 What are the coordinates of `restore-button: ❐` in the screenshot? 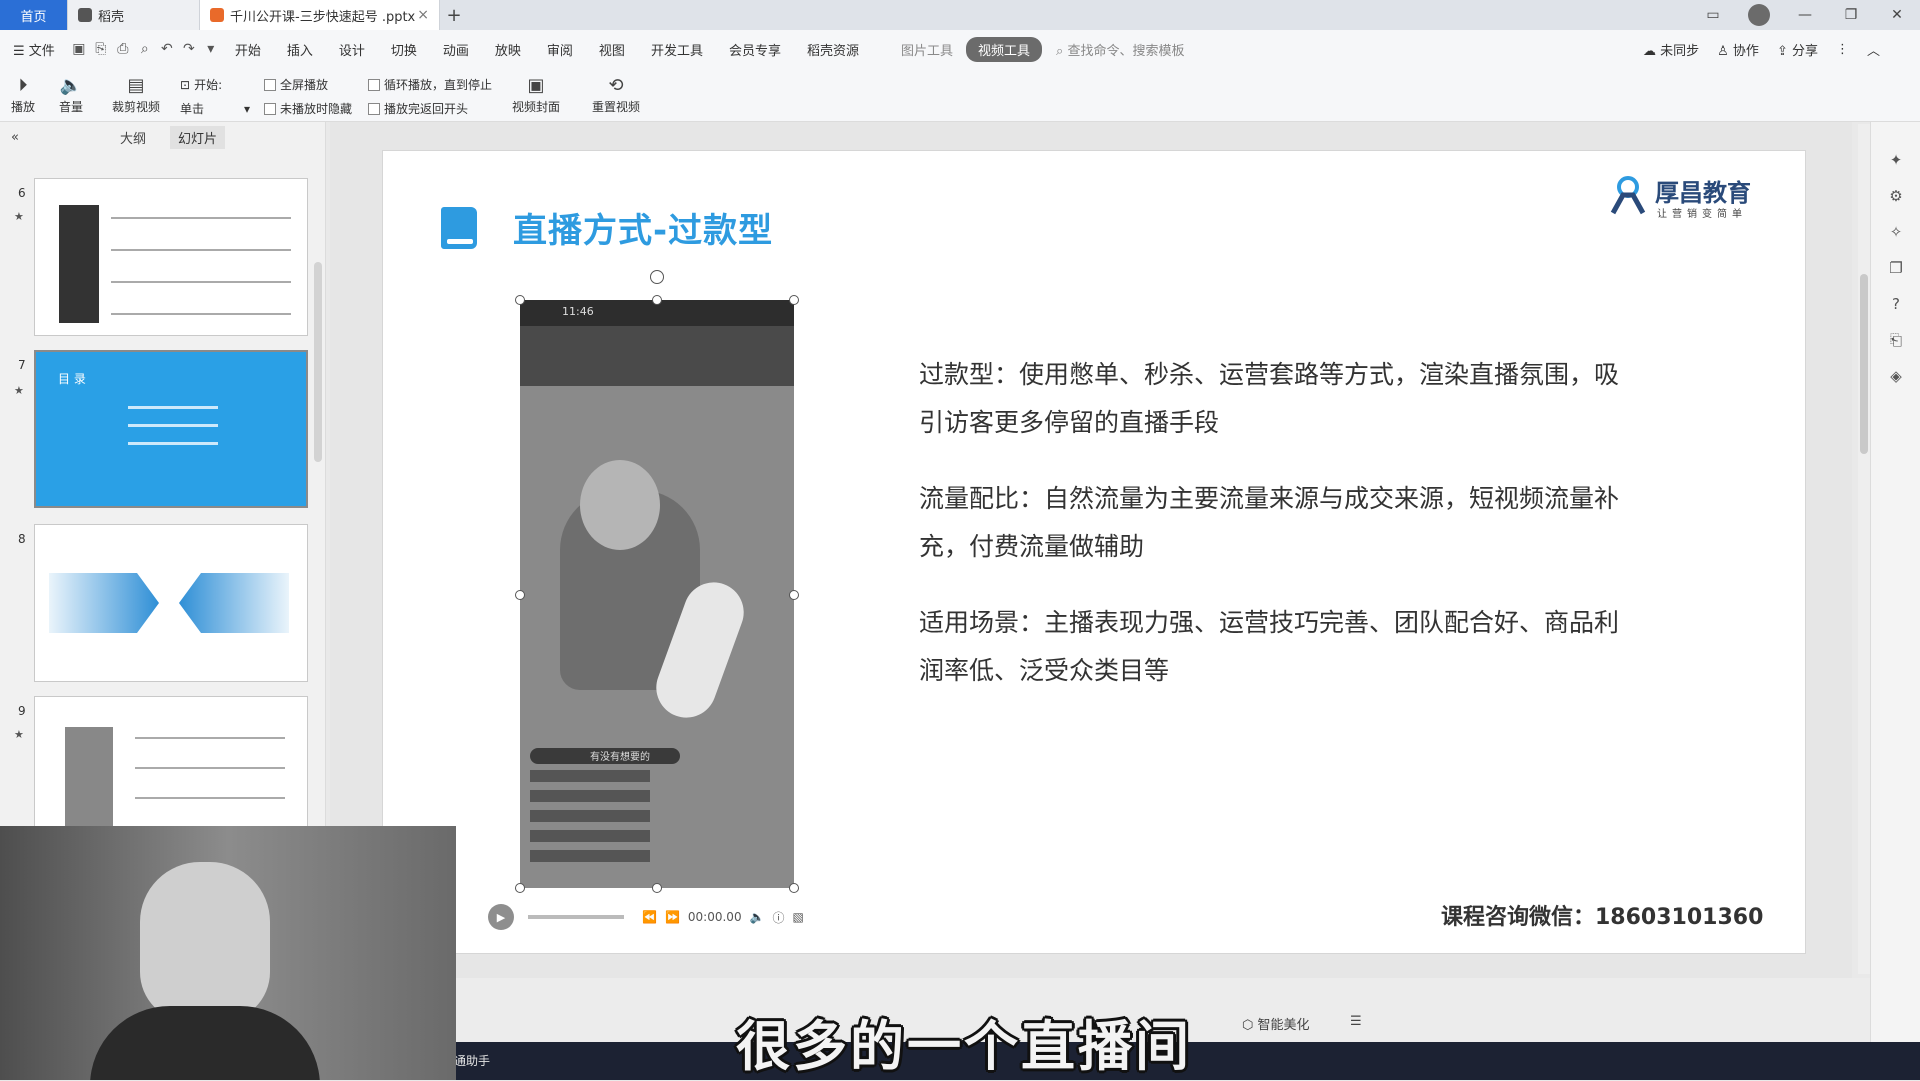 It's located at (1851, 15).